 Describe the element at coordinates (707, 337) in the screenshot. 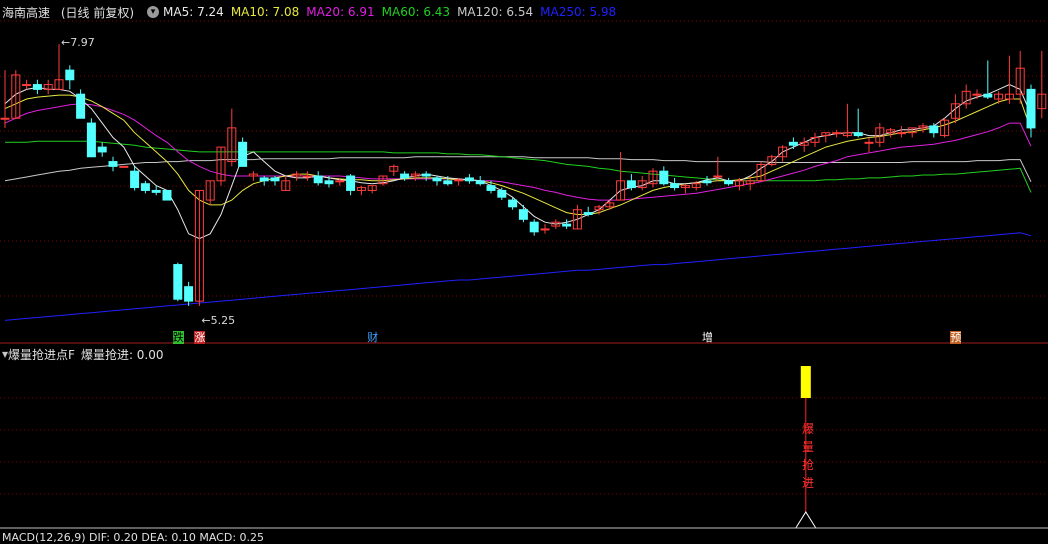

I see `event-marker: 增` at that location.